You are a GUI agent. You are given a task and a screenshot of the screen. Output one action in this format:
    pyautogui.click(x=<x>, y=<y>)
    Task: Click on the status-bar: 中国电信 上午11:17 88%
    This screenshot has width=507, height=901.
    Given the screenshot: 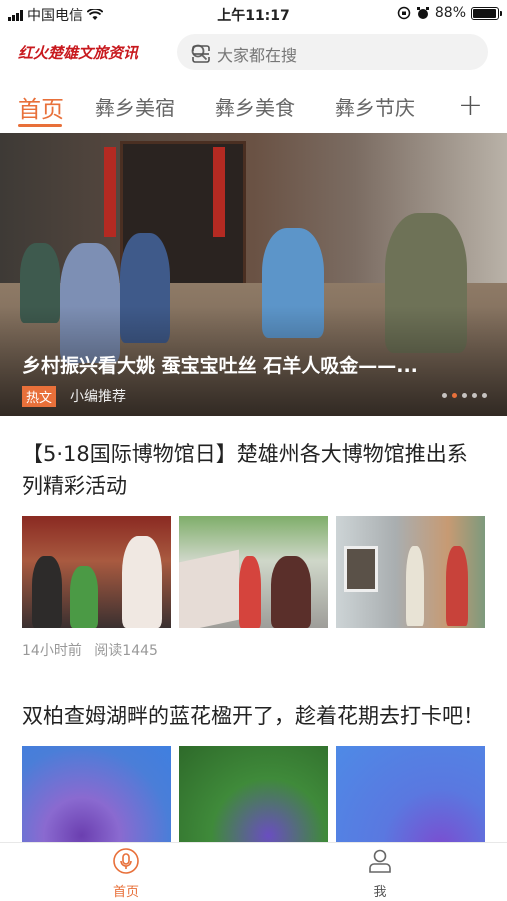 What is the action you would take?
    pyautogui.click(x=253, y=14)
    